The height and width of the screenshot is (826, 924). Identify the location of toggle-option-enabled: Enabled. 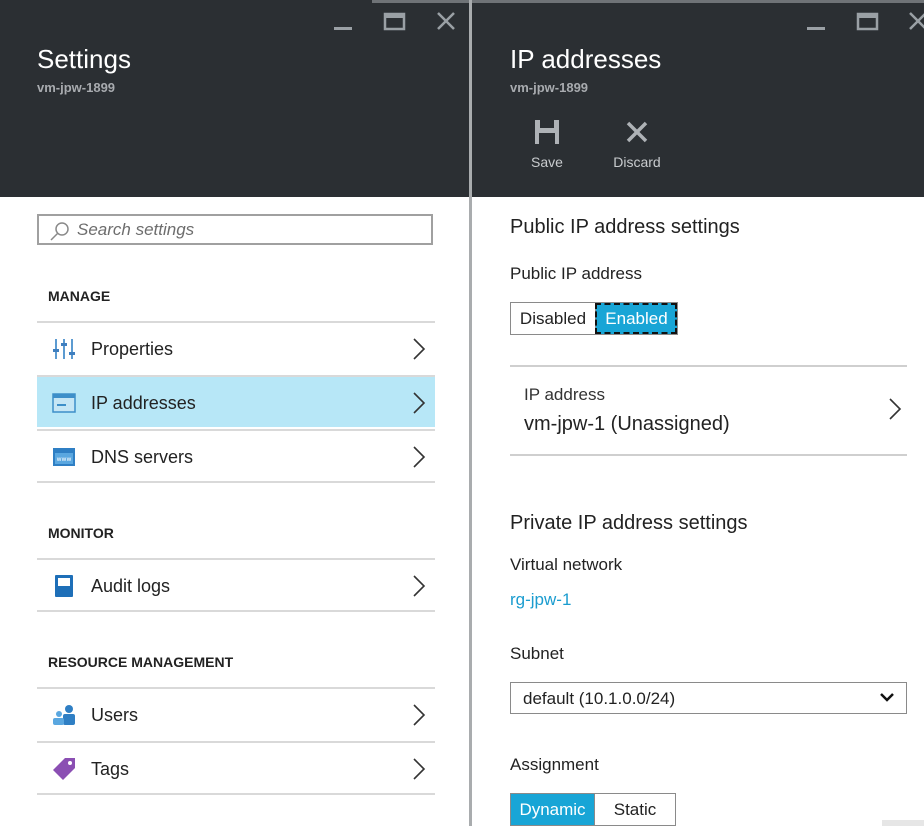
(636, 318).